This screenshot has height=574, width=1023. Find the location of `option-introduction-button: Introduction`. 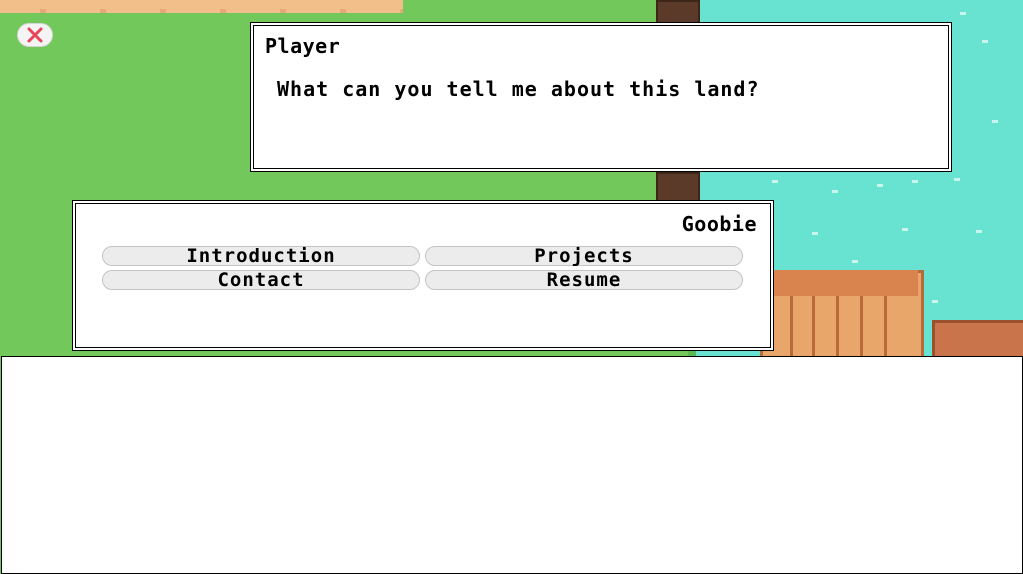

option-introduction-button: Introduction is located at coordinates (261, 256).